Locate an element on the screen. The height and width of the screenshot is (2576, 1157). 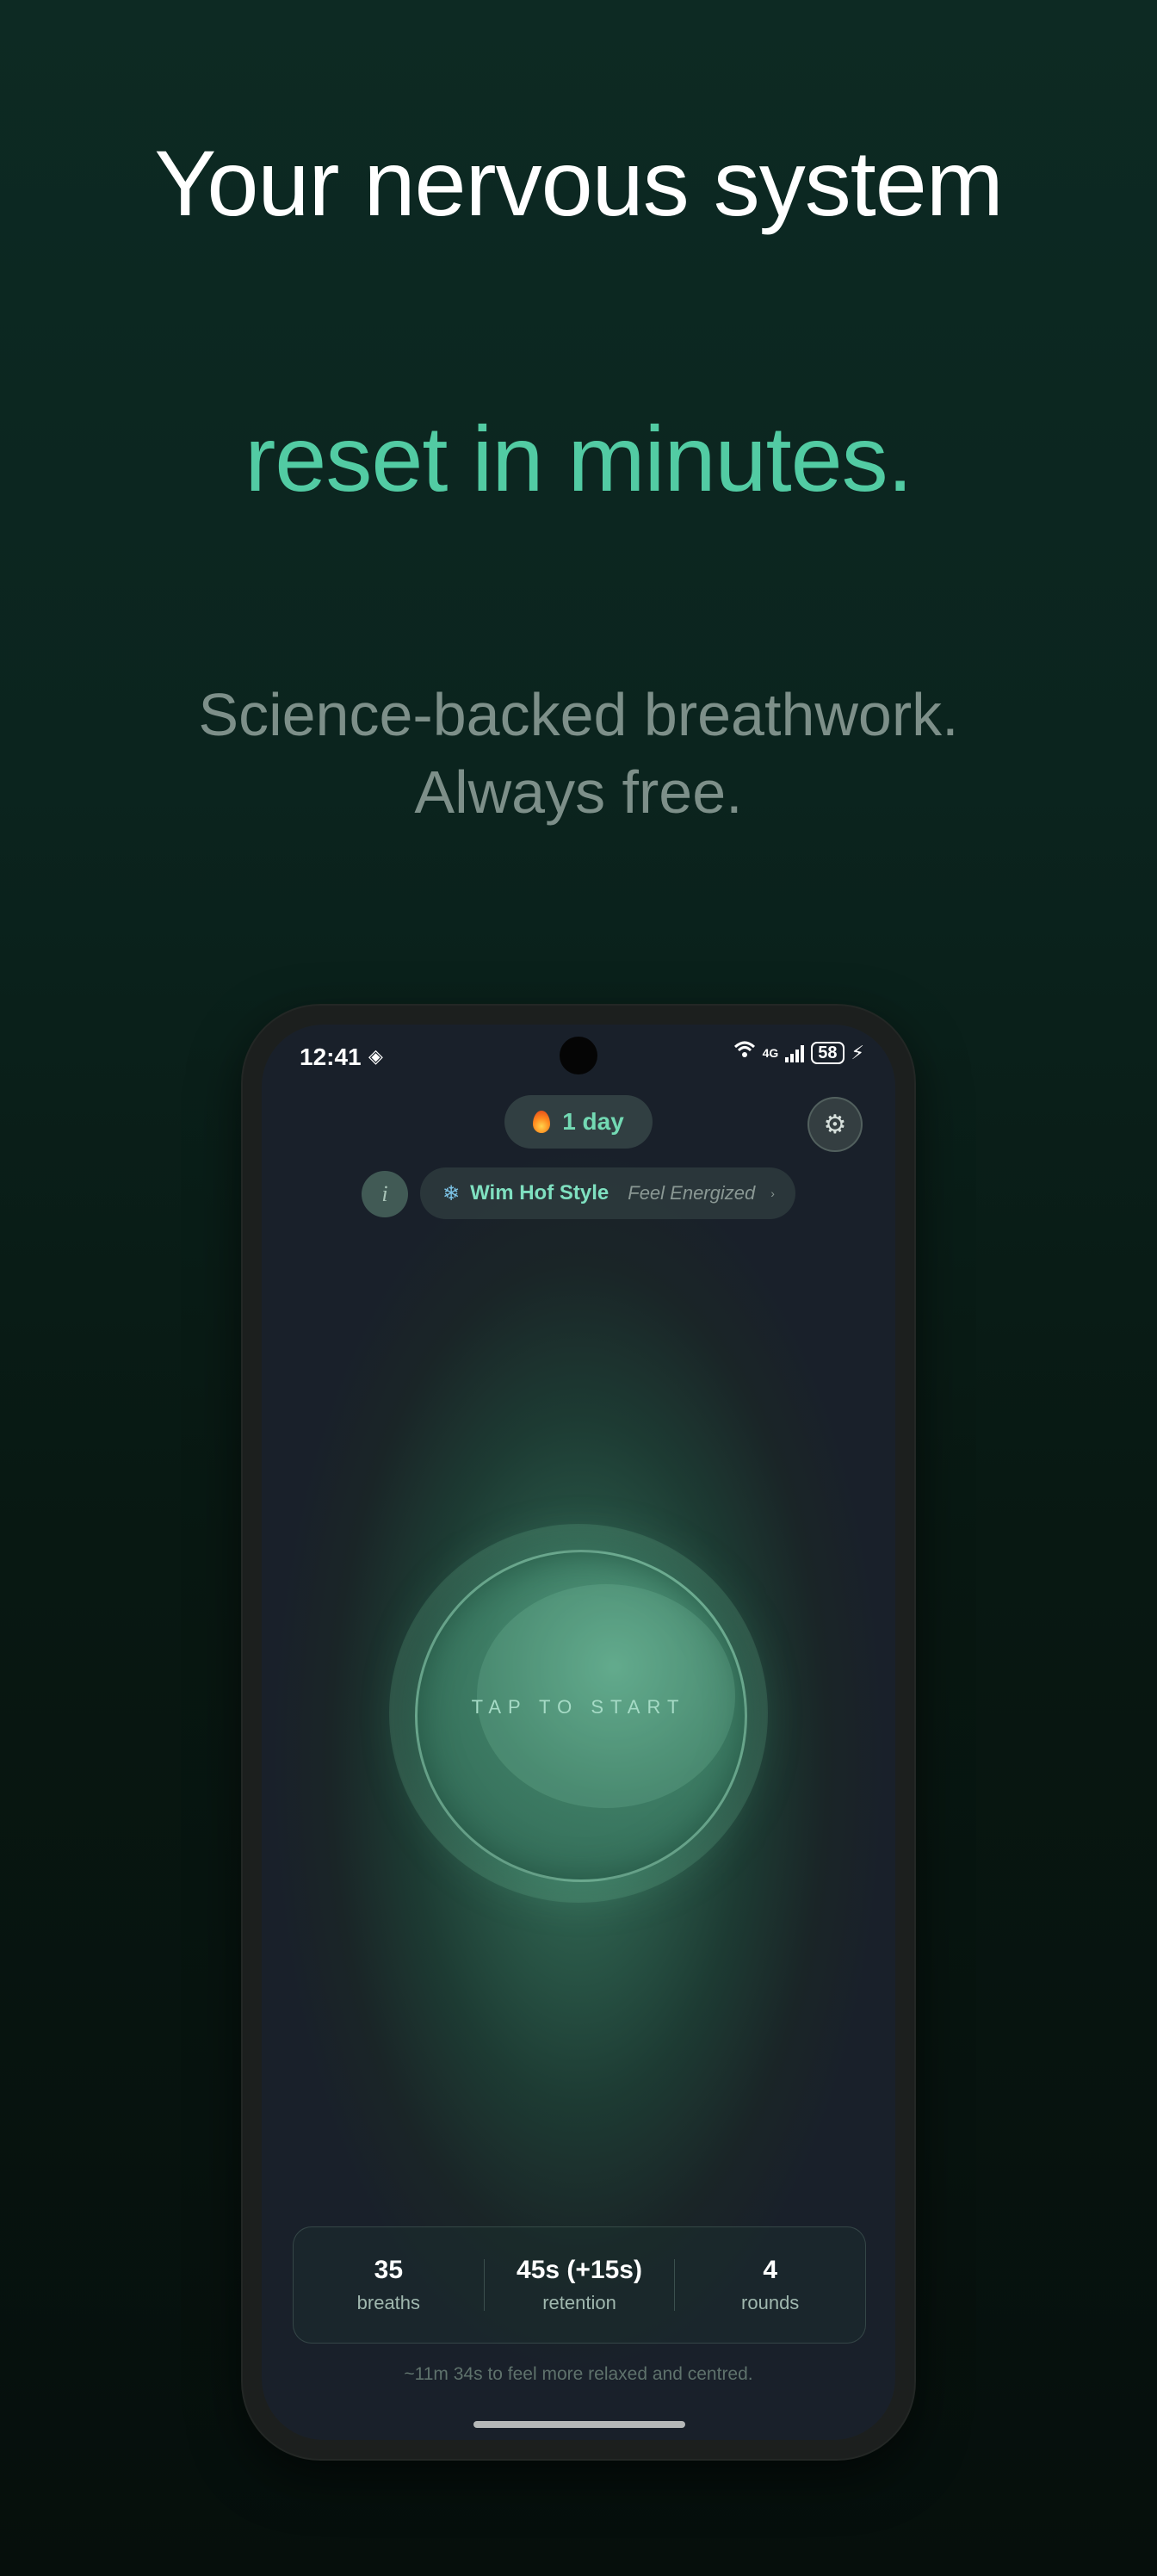
stat-label: rounds is located at coordinates (771, 2302).